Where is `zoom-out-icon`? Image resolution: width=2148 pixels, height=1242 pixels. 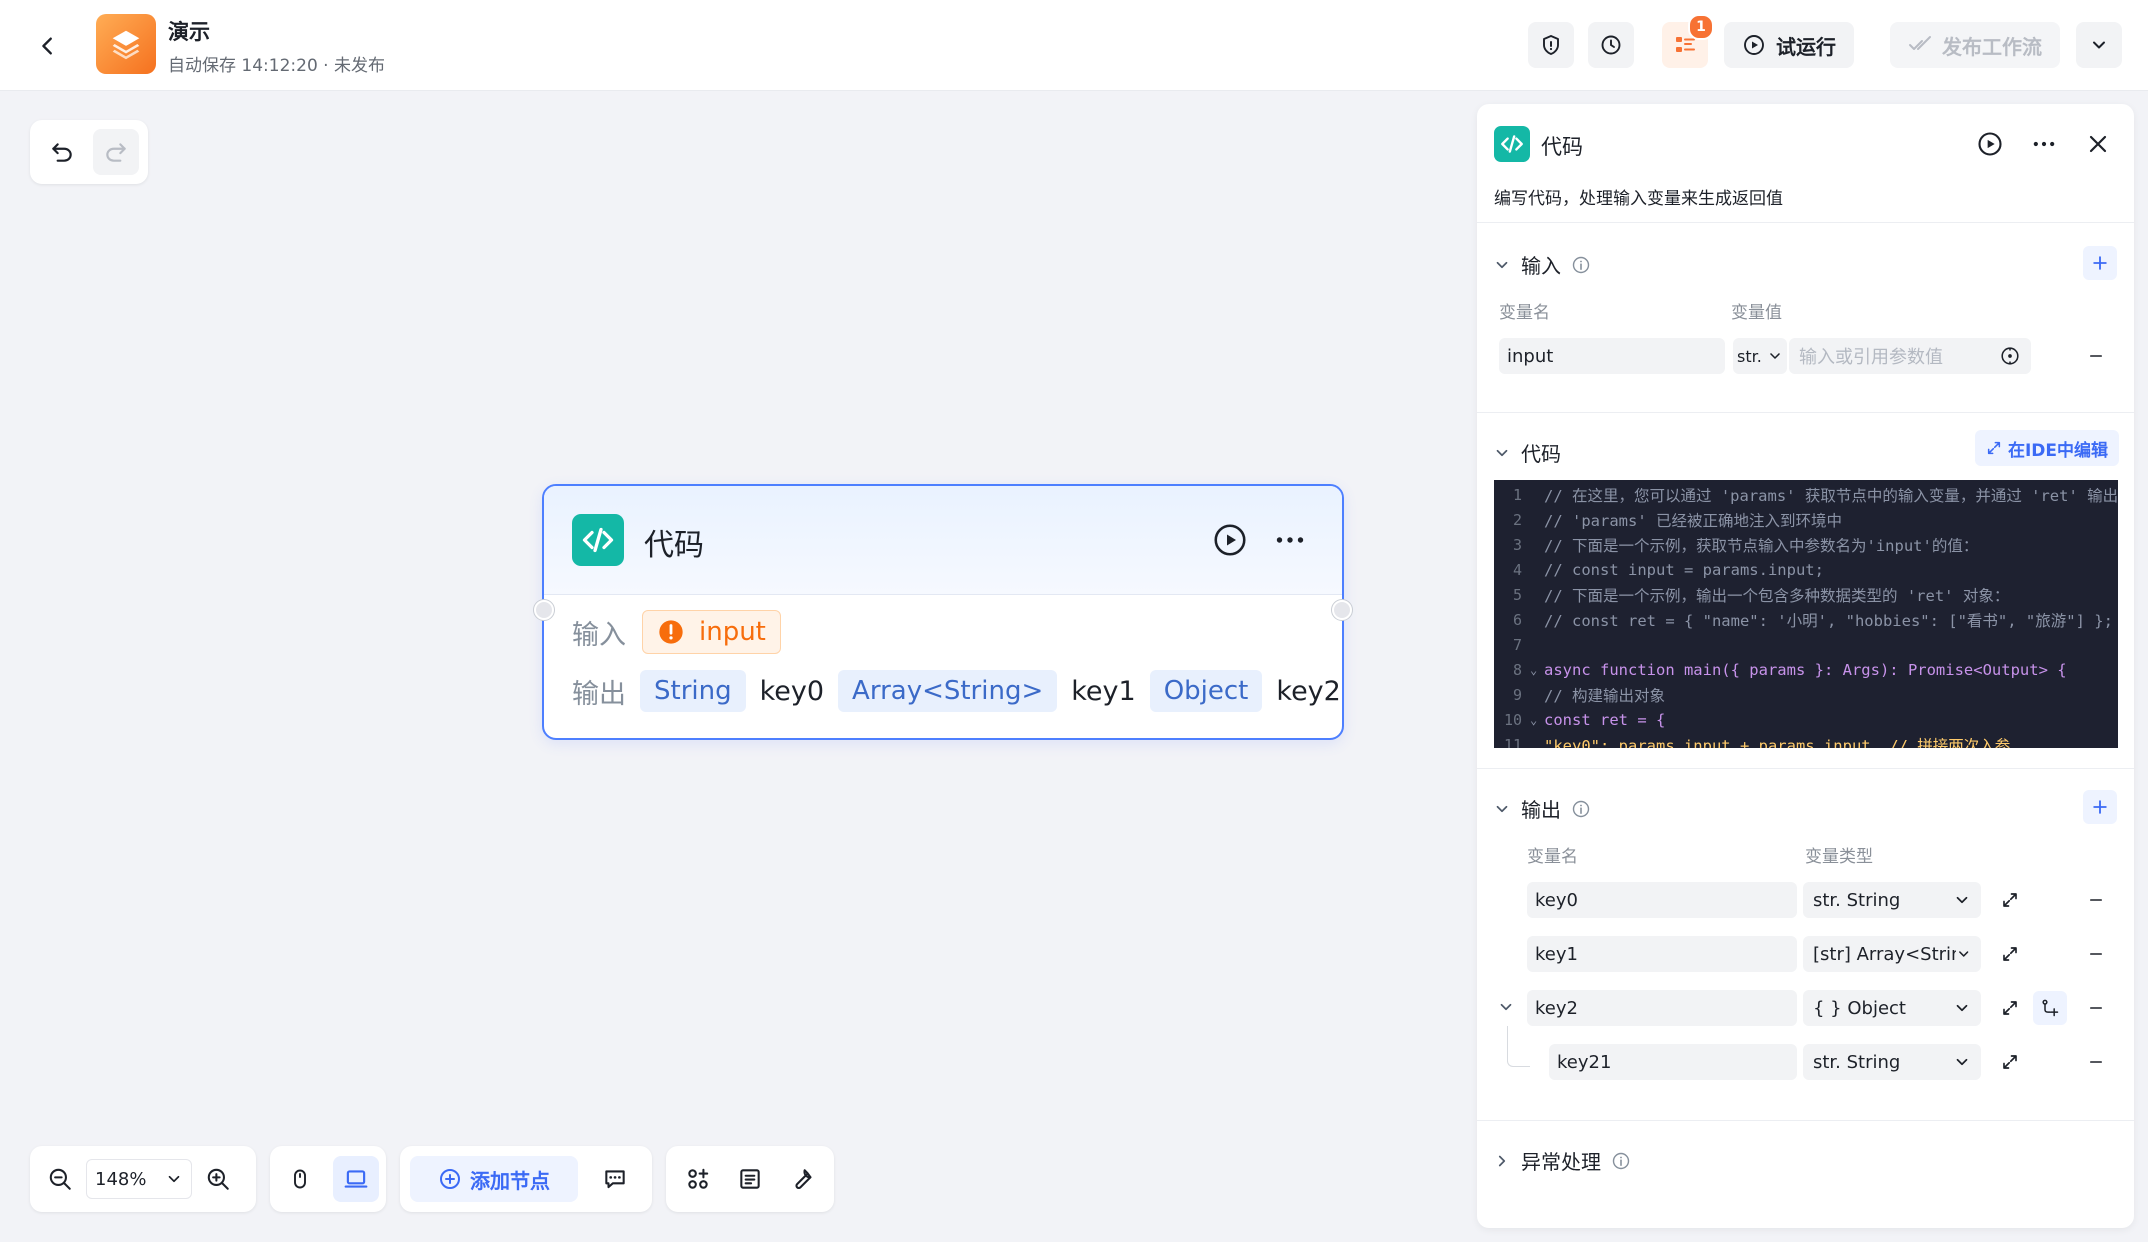
zoom-out-icon is located at coordinates (60, 1179).